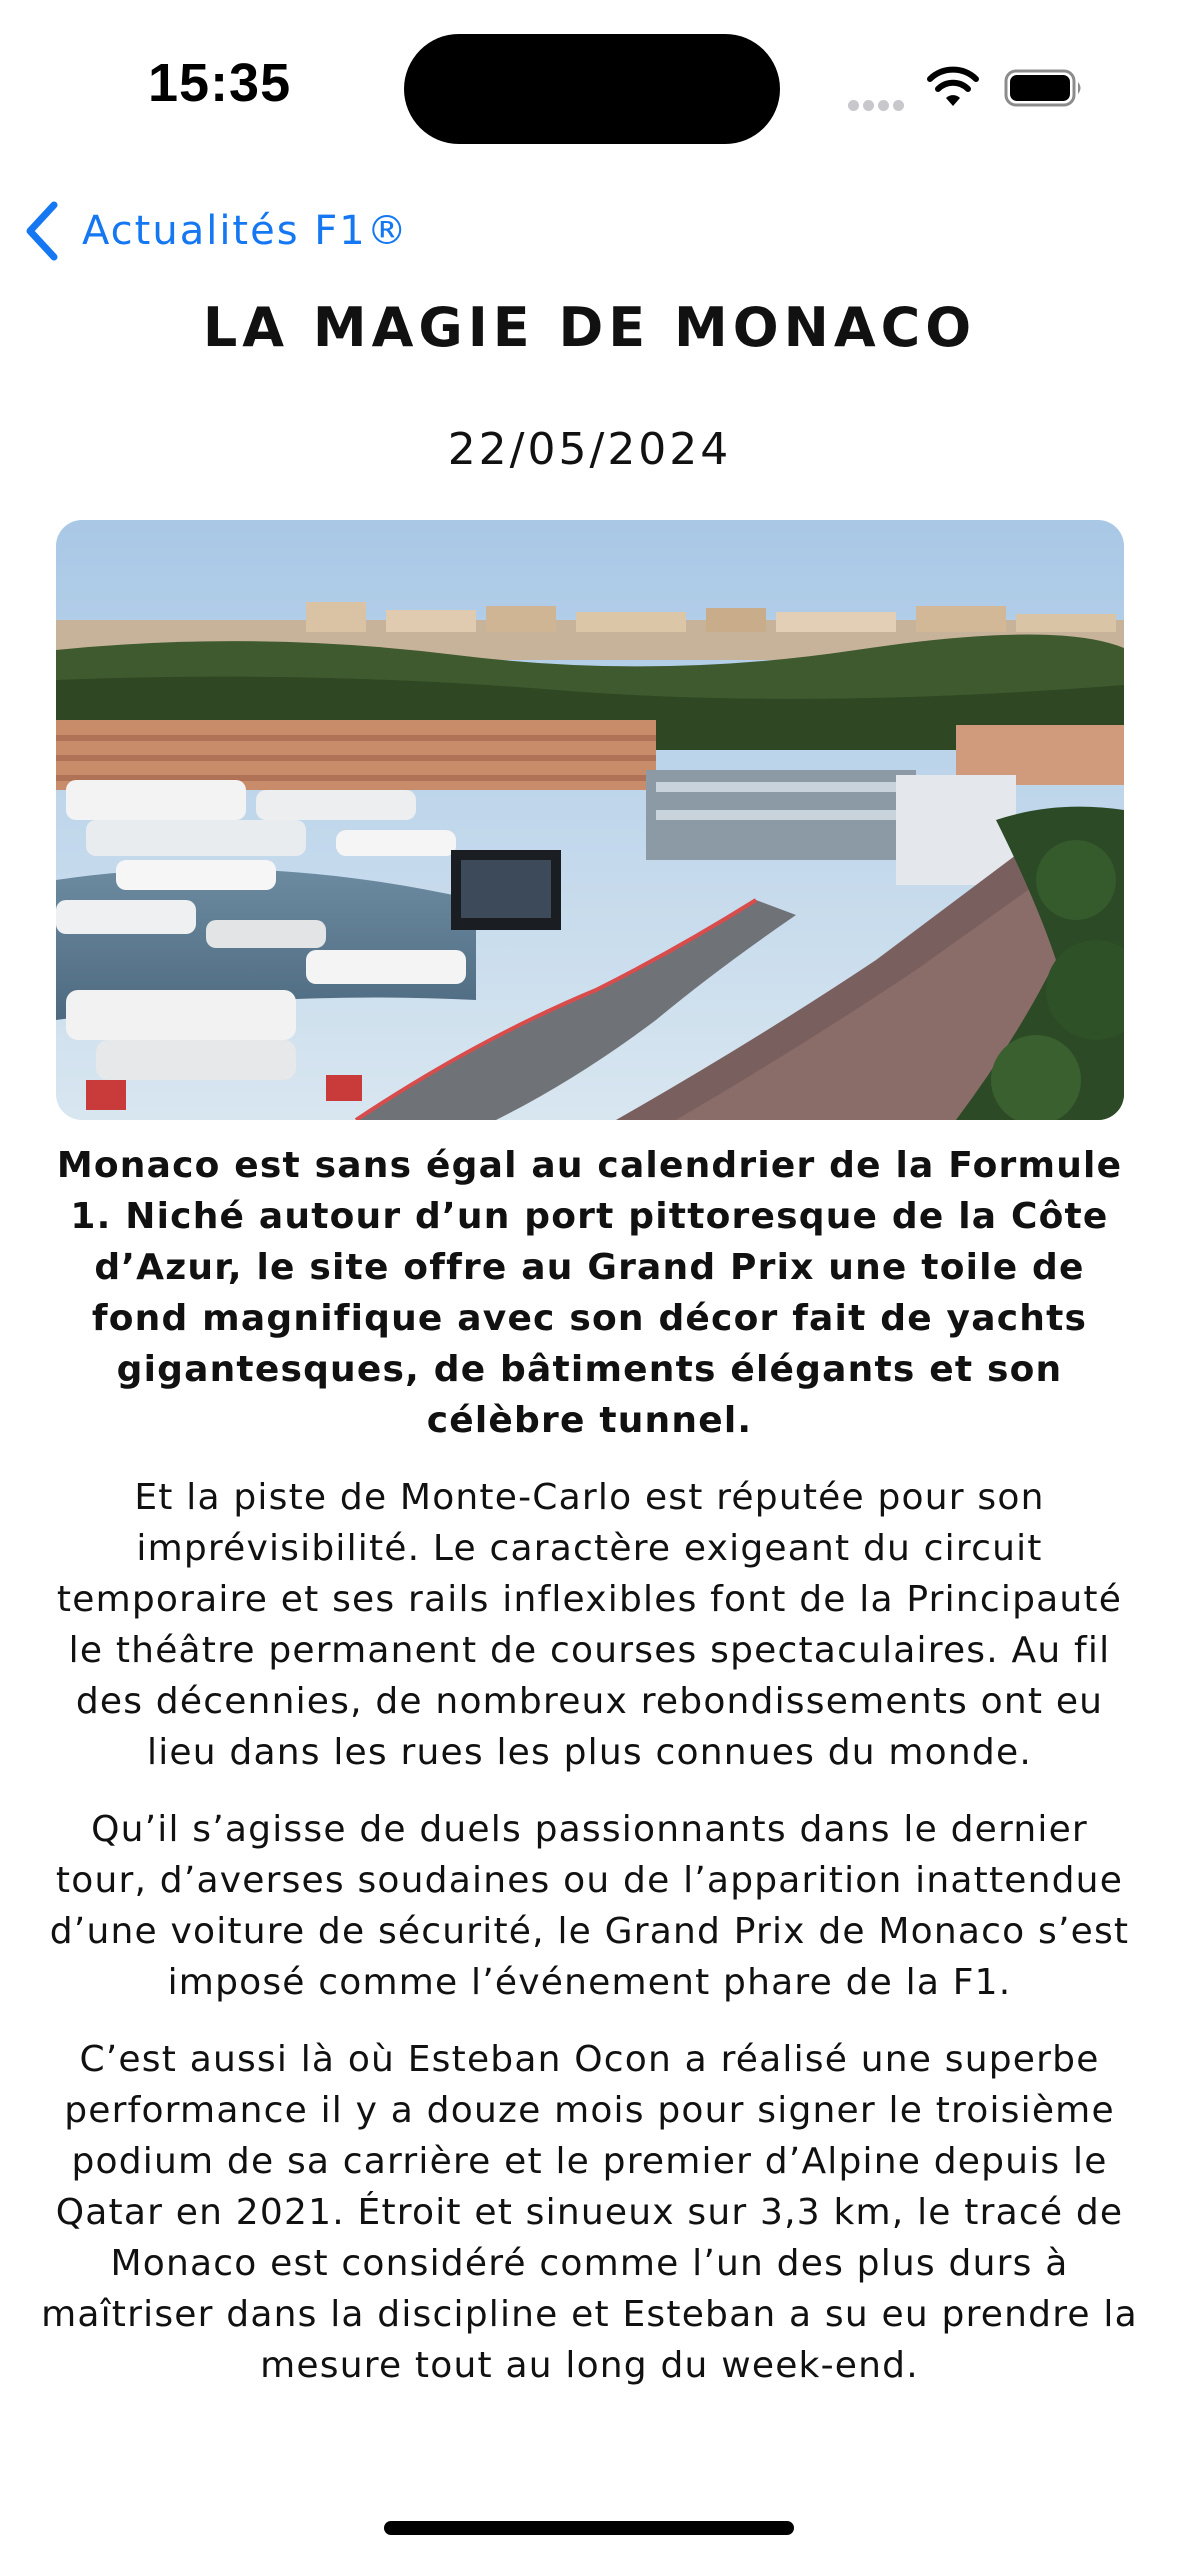  What do you see at coordinates (245, 231) in the screenshot?
I see `back-button-label: Actualités F1®` at bounding box center [245, 231].